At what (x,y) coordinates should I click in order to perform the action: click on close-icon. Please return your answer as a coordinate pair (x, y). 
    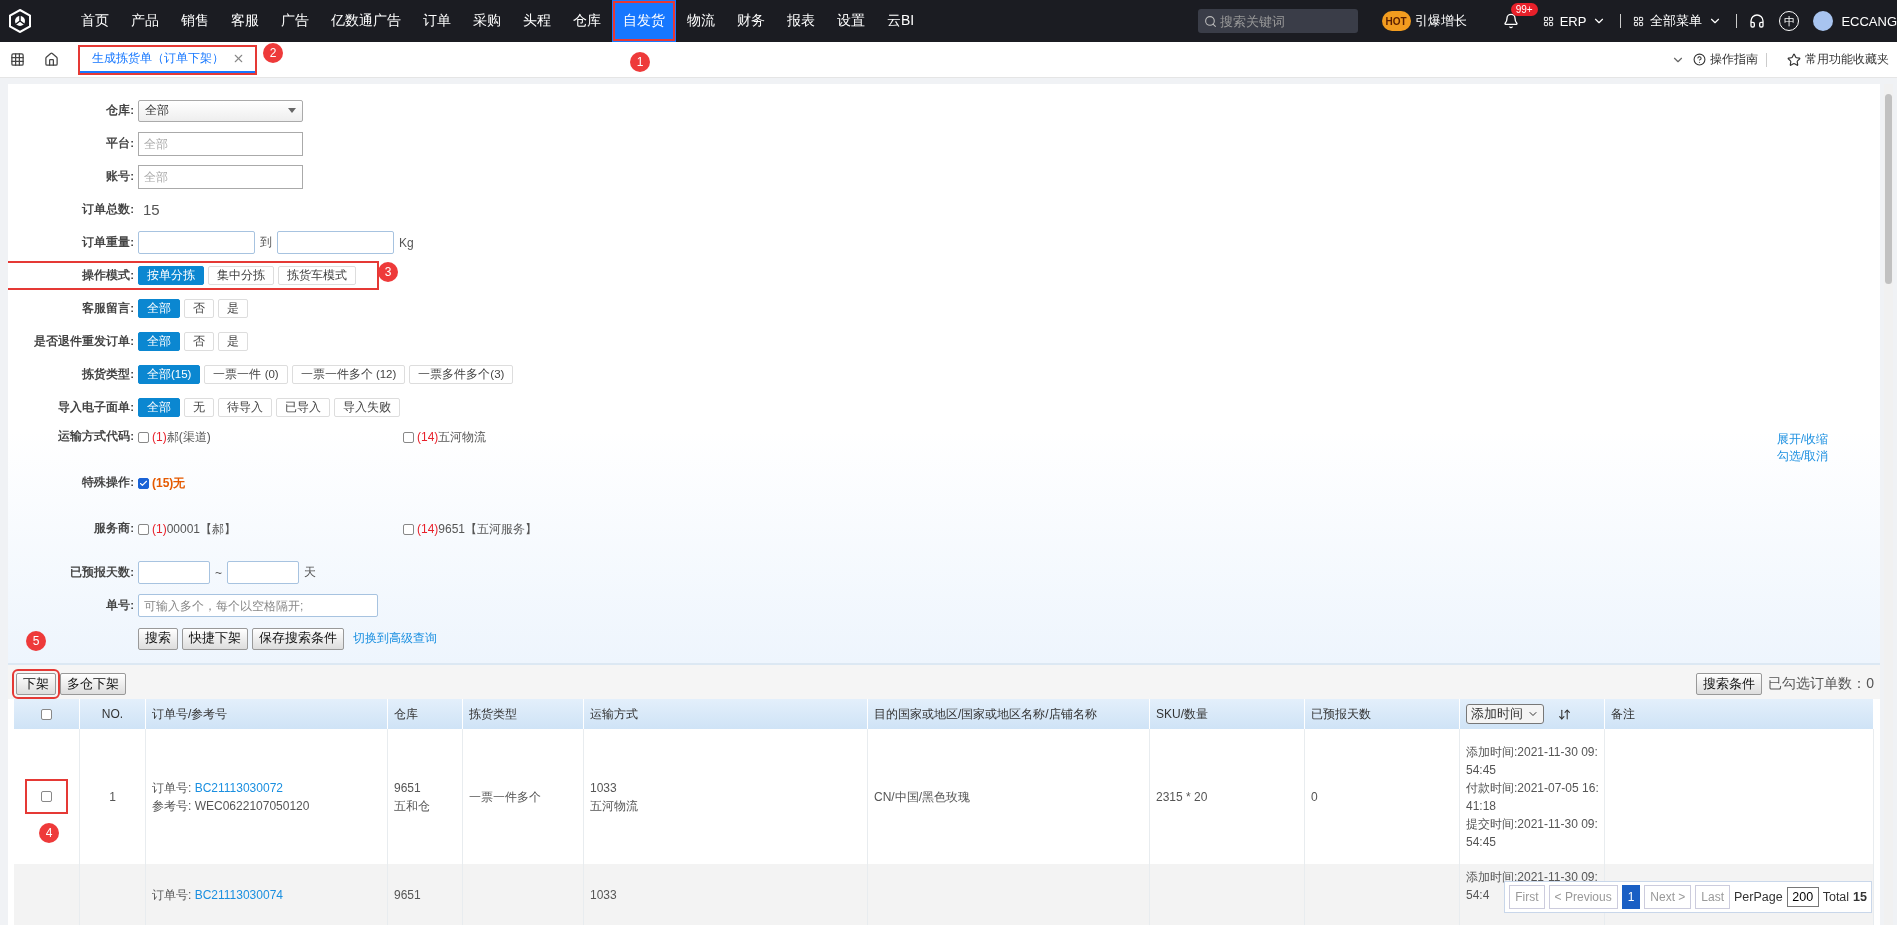
    Looking at the image, I should click on (238, 58).